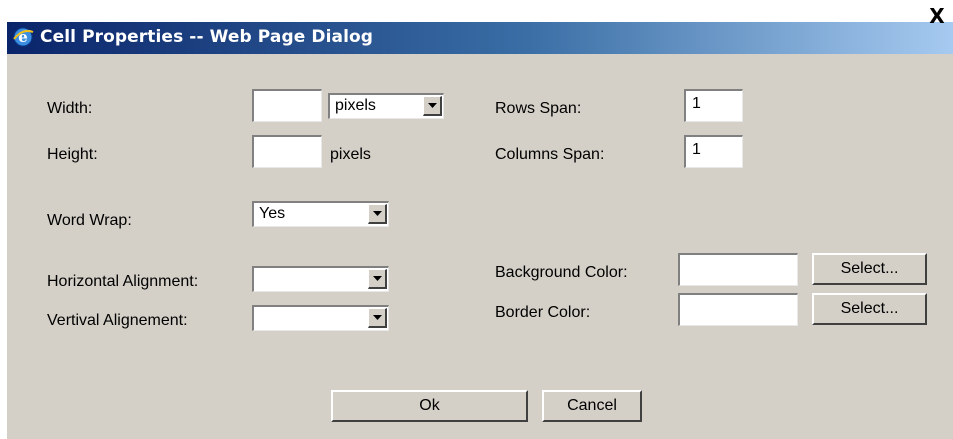  Describe the element at coordinates (287, 151) in the screenshot. I see `height-input` at that location.